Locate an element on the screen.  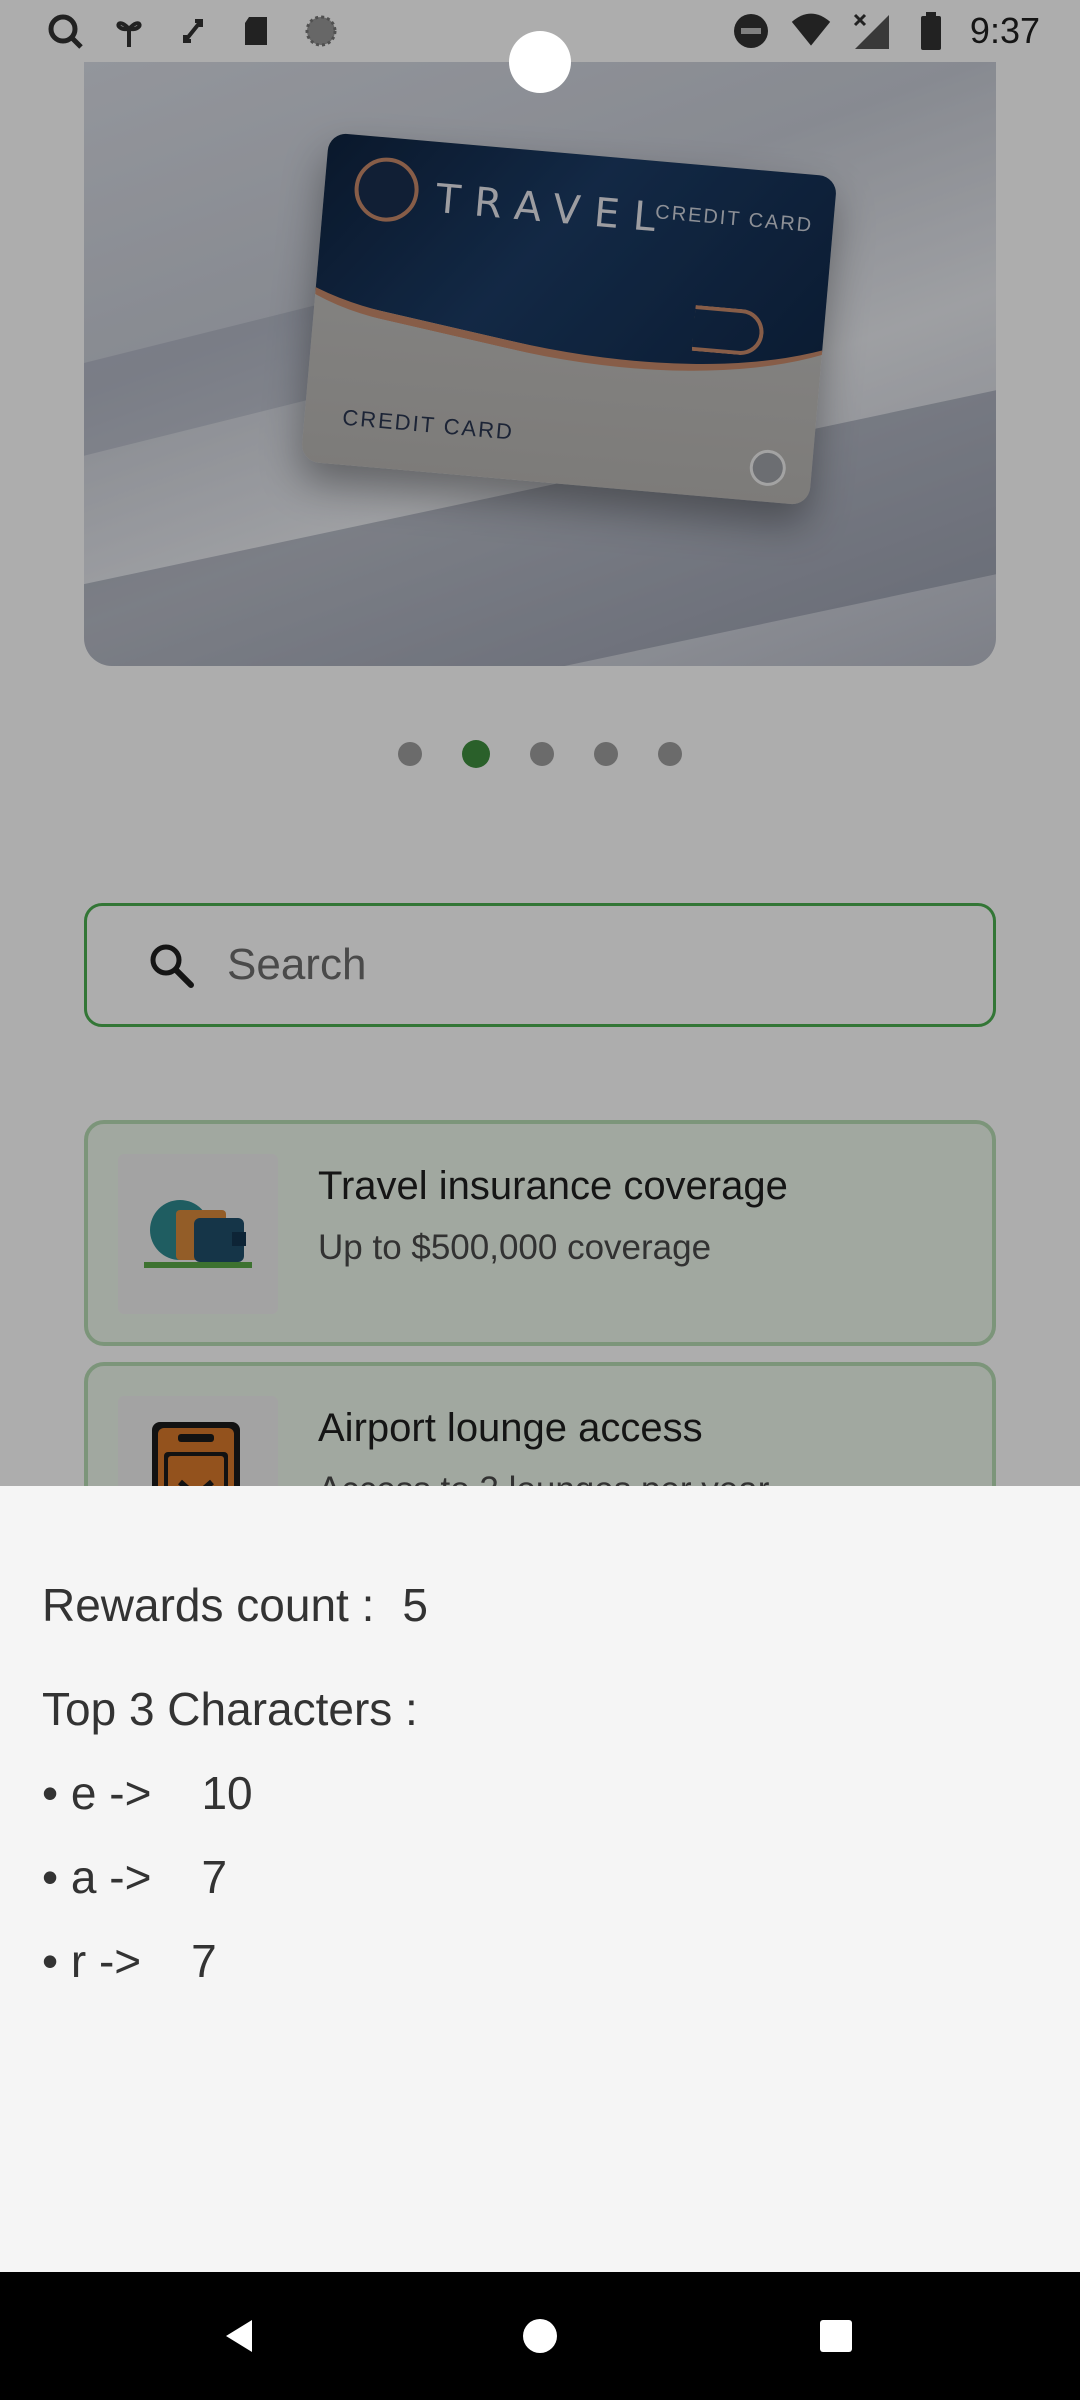
wallet-globe-icon is located at coordinates (198, 1234).